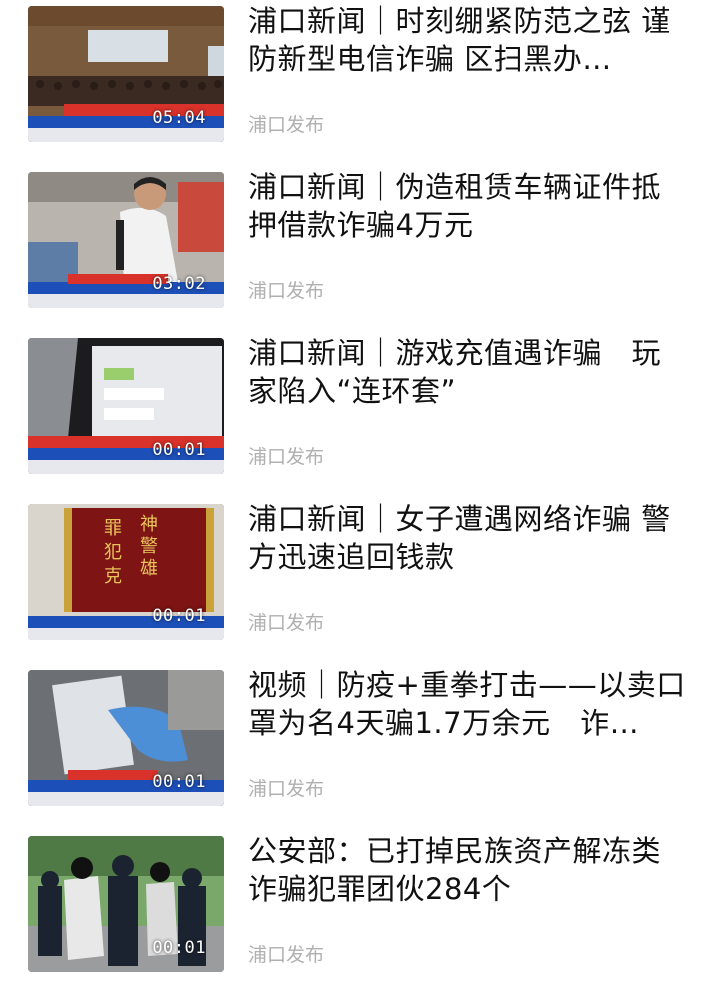 This screenshot has height=1000, width=715. What do you see at coordinates (113, 576) in the screenshot?
I see `svg-text: 克` at bounding box center [113, 576].